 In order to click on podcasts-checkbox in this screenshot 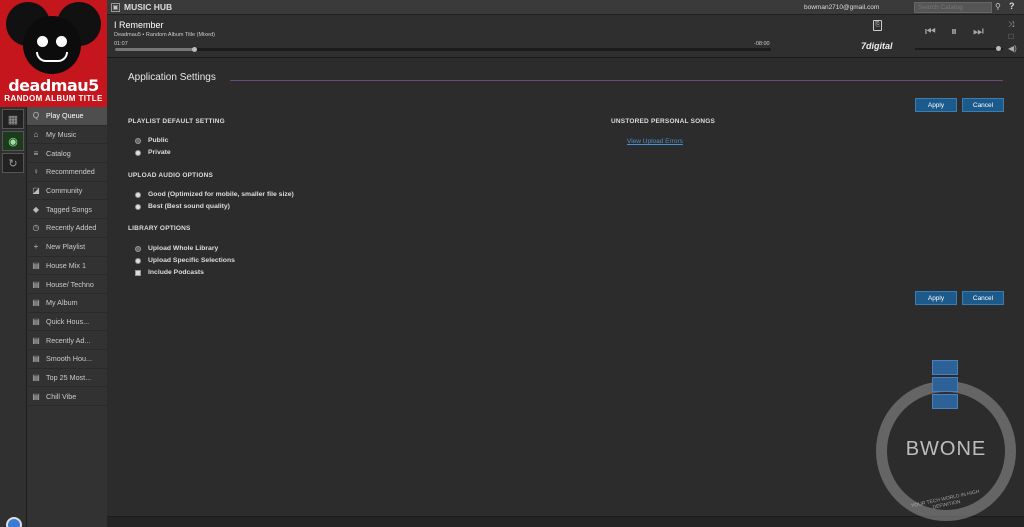, I will do `click(138, 272)`.